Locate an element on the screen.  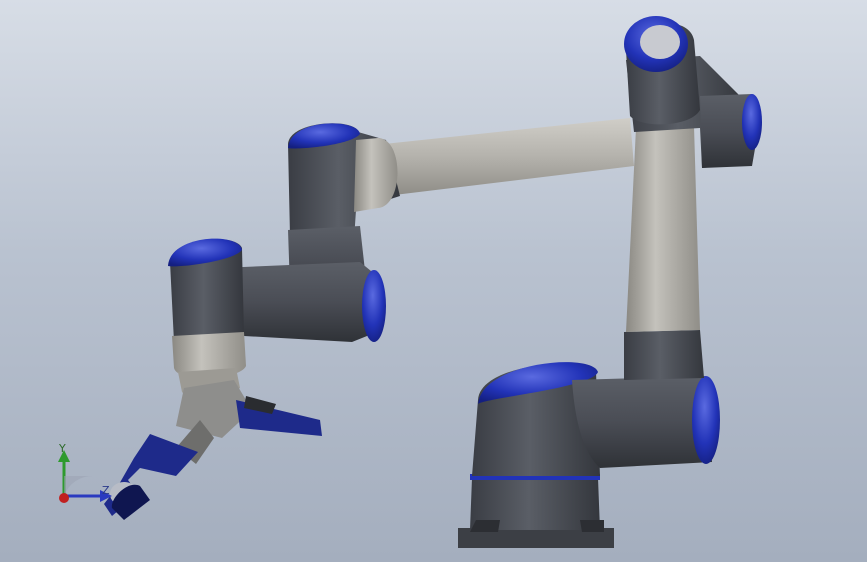
coordinate-triad: Y Z is located at coordinates (85, 476).